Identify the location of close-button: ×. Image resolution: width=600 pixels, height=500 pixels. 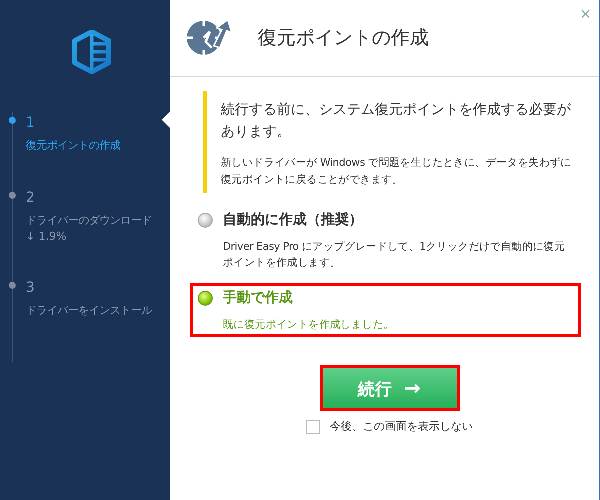
(585, 14).